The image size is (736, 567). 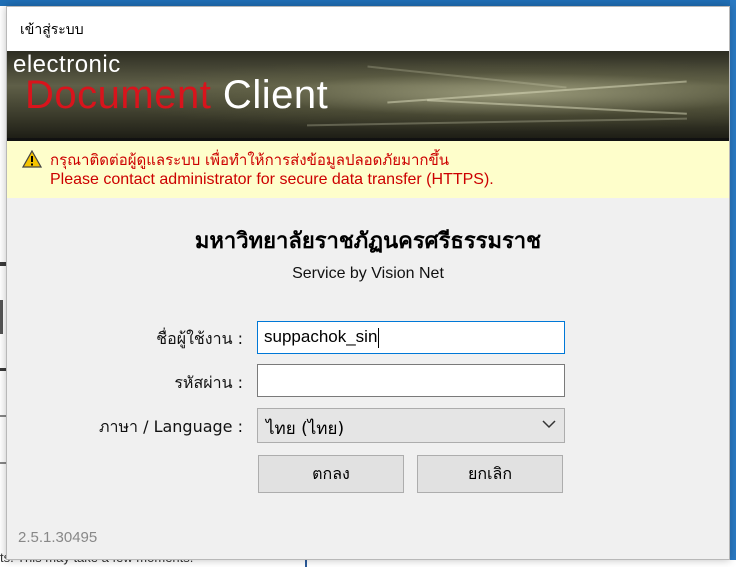 What do you see at coordinates (733, 283) in the screenshot?
I see `background-window-edge` at bounding box center [733, 283].